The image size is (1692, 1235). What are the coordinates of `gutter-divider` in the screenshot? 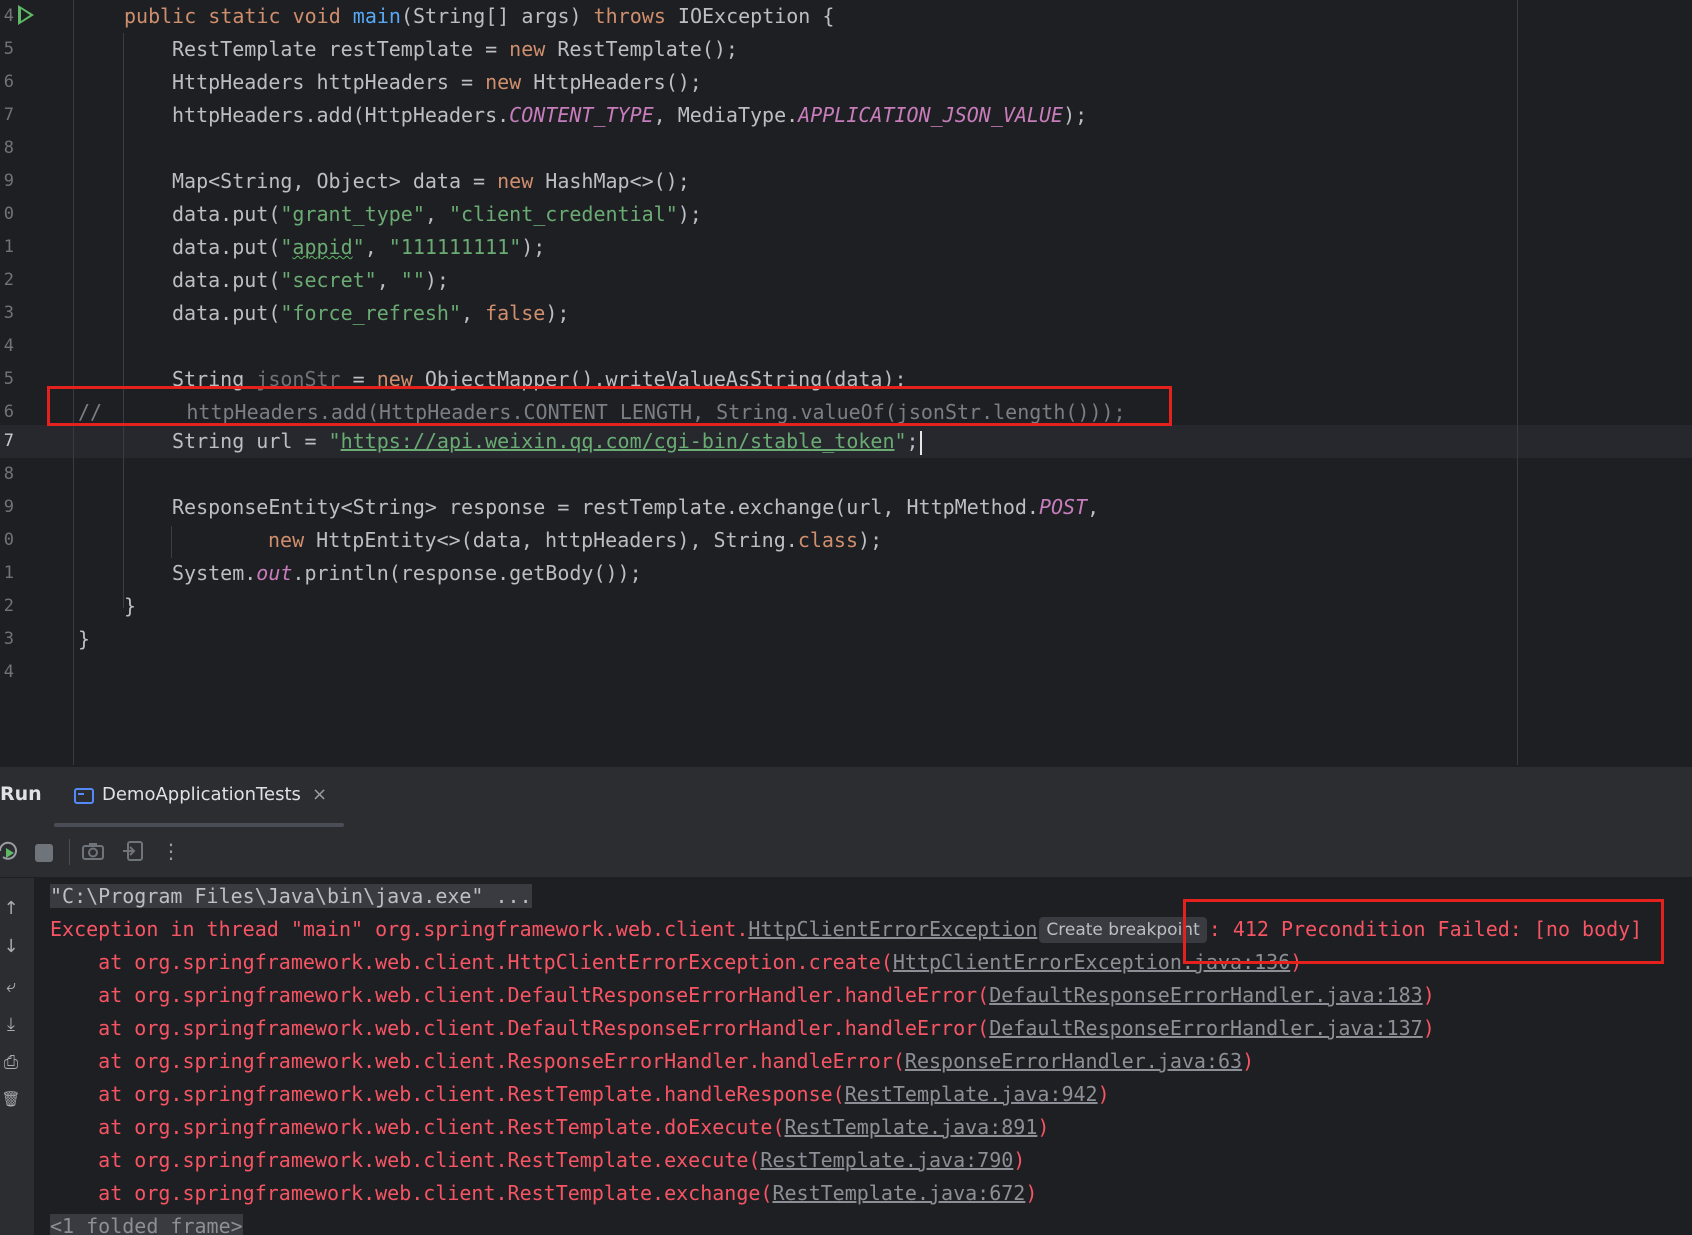 It's located at (73, 382).